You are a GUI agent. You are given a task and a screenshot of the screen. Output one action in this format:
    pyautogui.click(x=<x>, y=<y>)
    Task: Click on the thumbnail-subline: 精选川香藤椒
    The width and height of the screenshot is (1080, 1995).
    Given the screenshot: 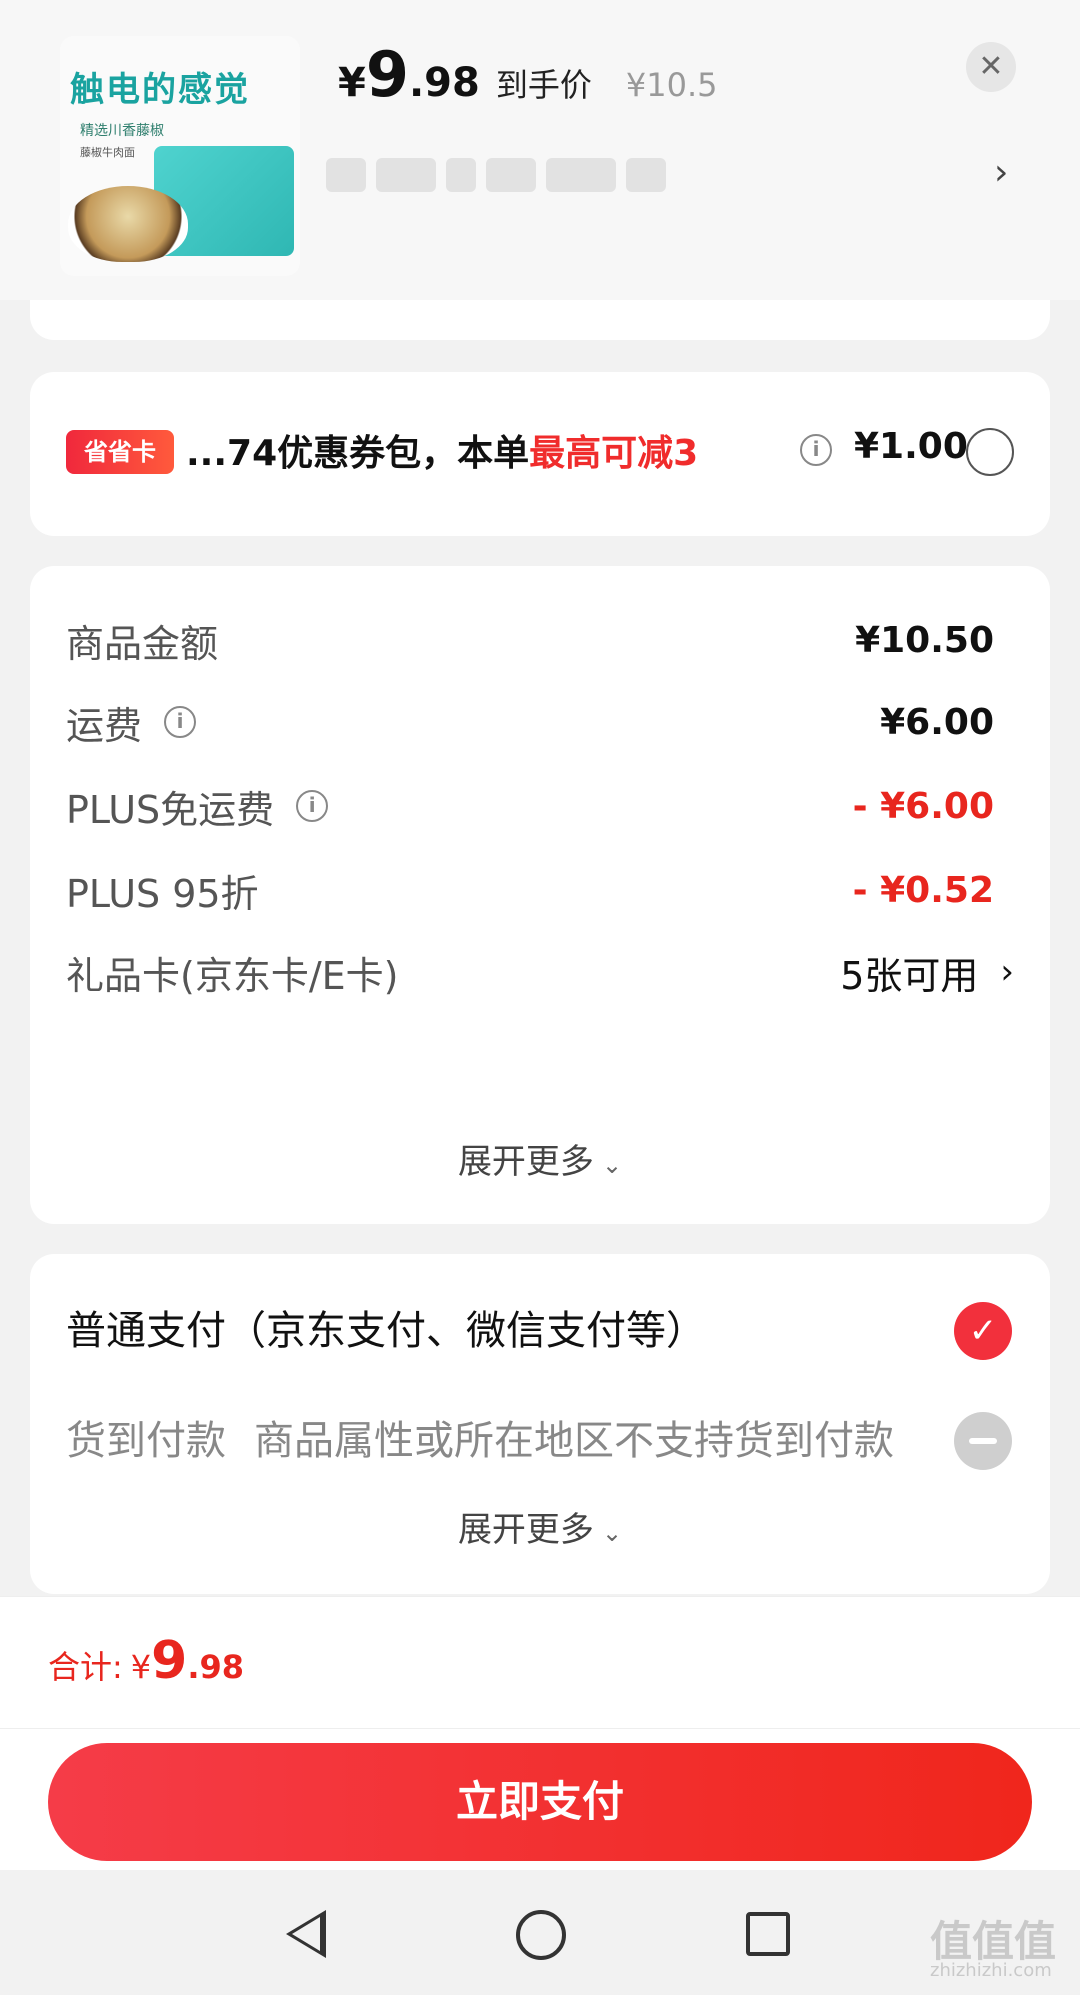 What is the action you would take?
    pyautogui.click(x=122, y=131)
    